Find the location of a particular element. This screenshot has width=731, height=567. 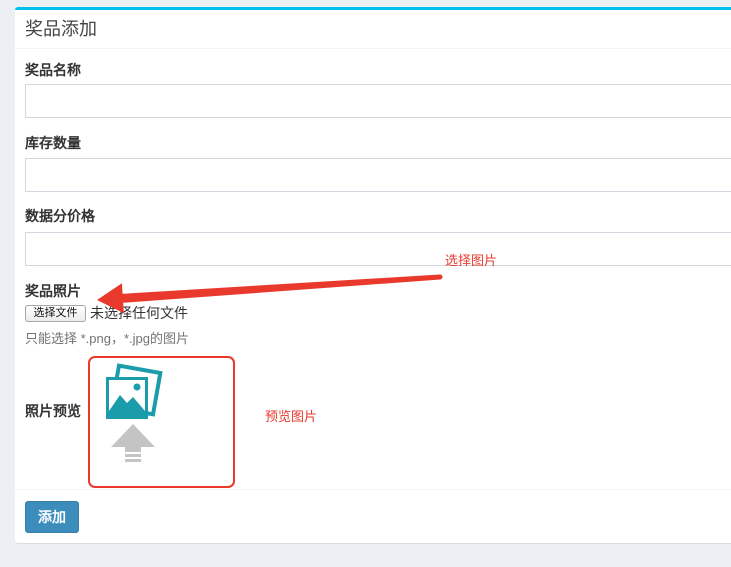

stock-quantity-input is located at coordinates (378, 175).